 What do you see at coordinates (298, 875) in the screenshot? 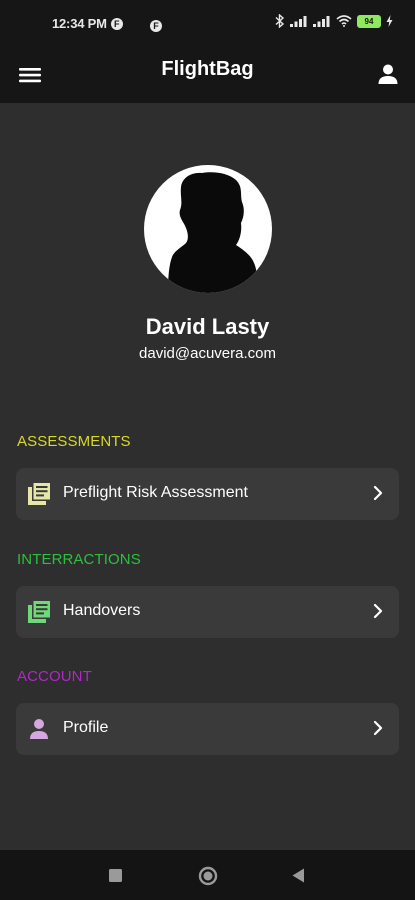
I see `back-triangle-icon` at bounding box center [298, 875].